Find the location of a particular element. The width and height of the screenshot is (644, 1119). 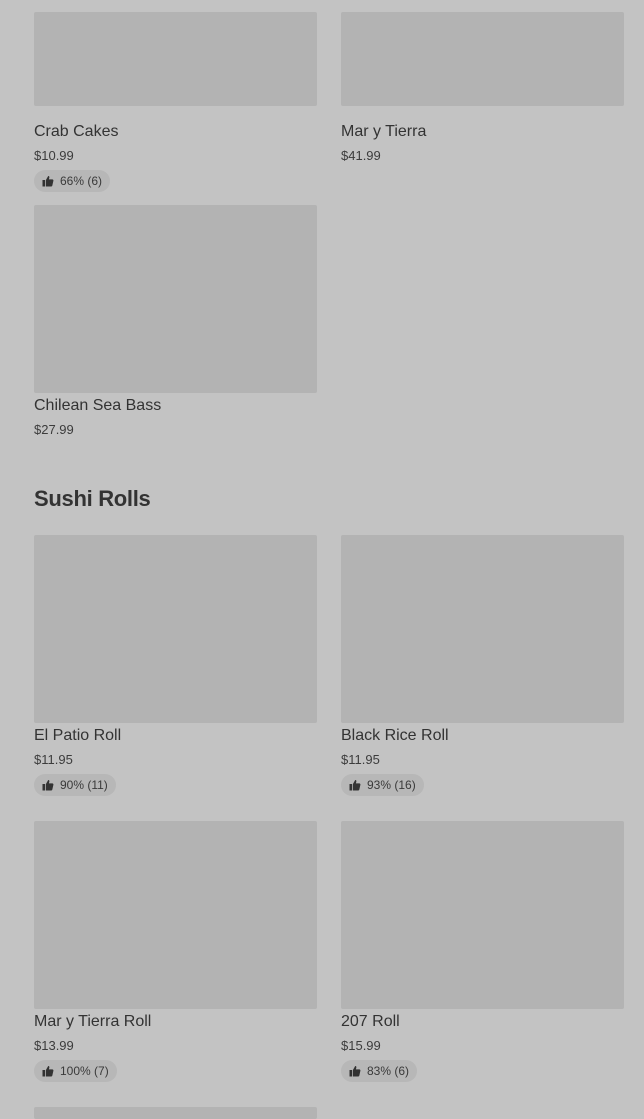

menu-item-name: Mar y Tierra is located at coordinates (384, 131).